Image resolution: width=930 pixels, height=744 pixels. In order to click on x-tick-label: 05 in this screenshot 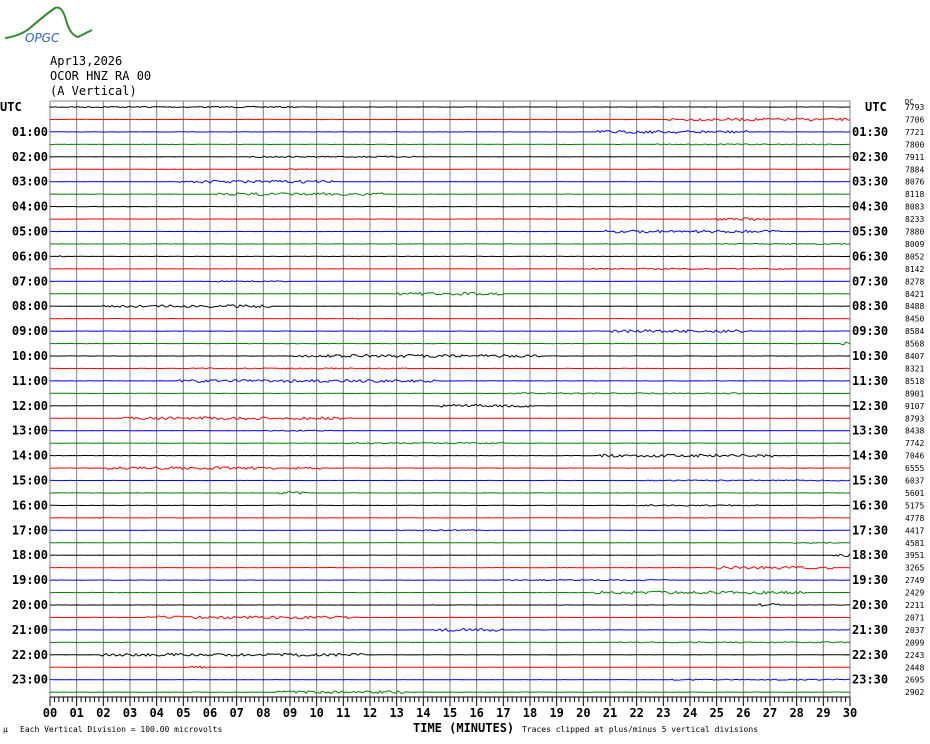, I will do `click(183, 713)`.